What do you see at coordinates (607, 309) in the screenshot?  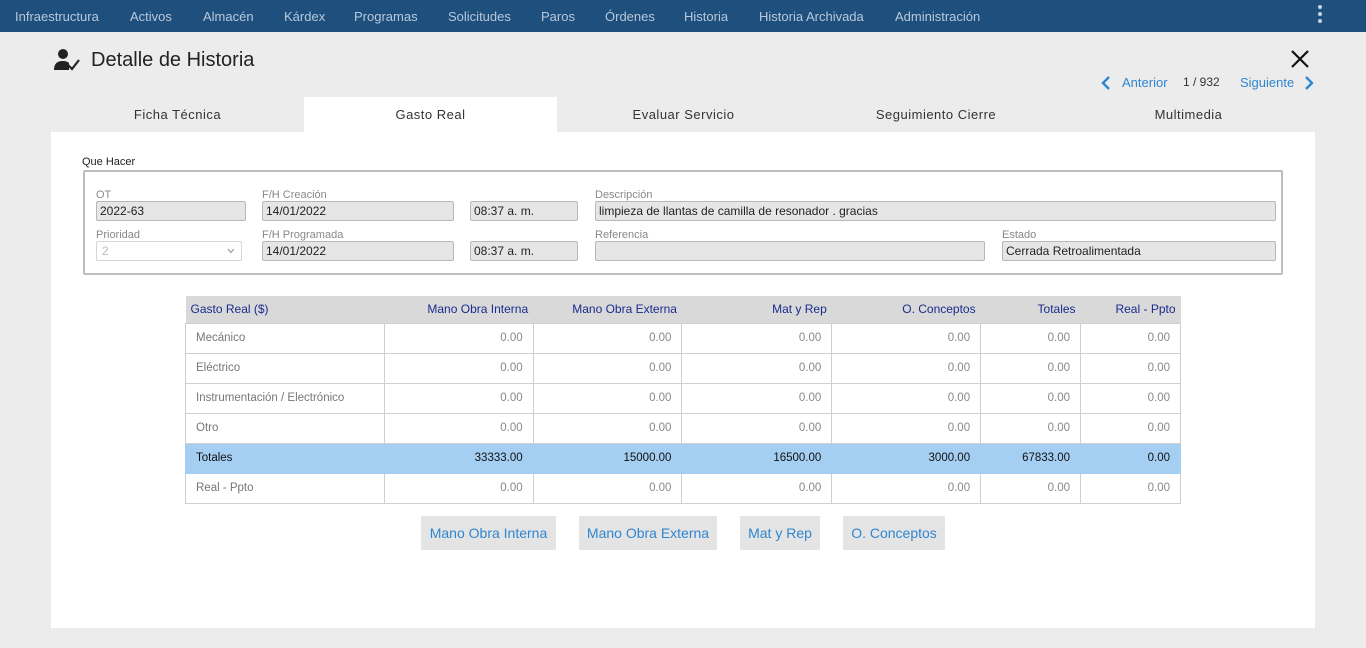 I see `column-header: Mano Obra Externa` at bounding box center [607, 309].